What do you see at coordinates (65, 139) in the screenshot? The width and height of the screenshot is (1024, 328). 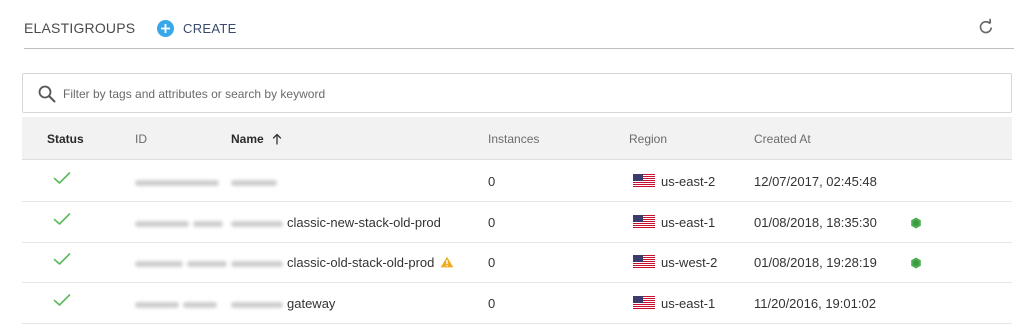 I see `column-header-status: Status` at bounding box center [65, 139].